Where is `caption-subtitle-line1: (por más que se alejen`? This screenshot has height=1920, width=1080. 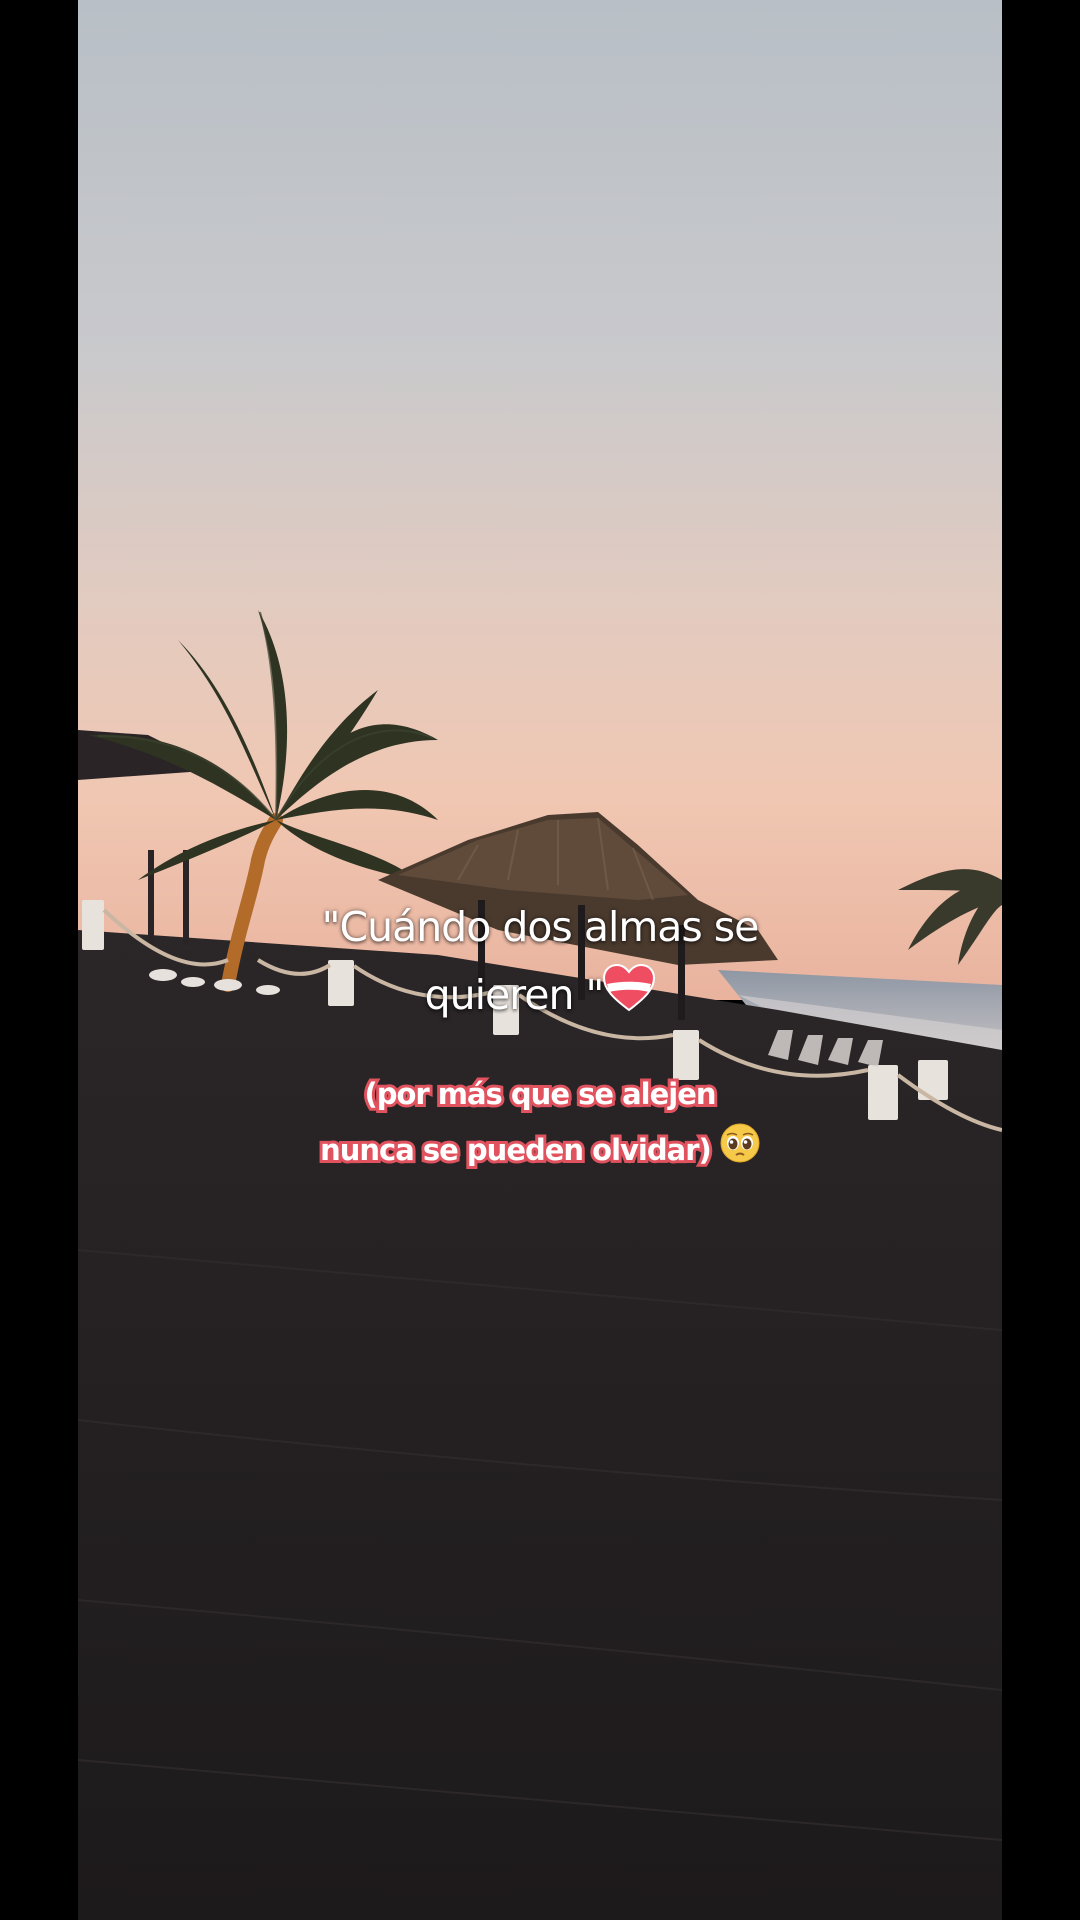 caption-subtitle-line1: (por más que se alejen is located at coordinates (540, 1094).